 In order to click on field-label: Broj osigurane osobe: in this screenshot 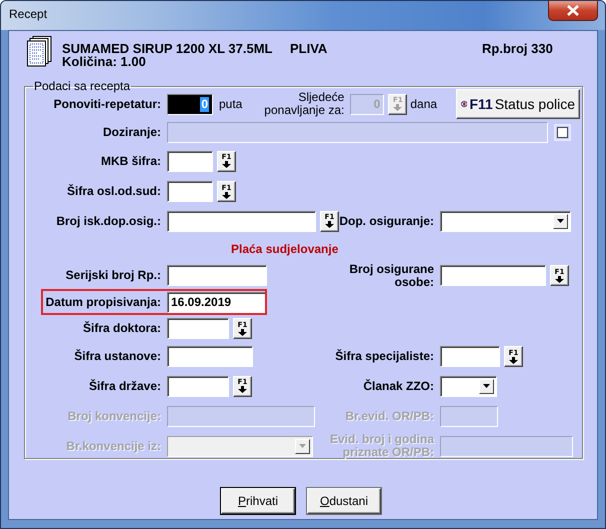, I will do `click(391, 275)`.